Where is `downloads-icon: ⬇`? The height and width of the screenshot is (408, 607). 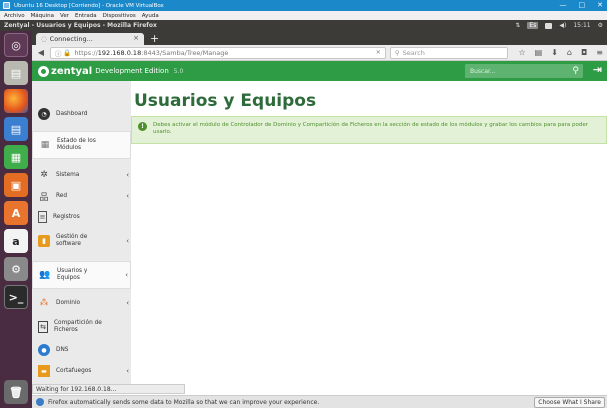
downloads-icon: ⬇ is located at coordinates (554, 52).